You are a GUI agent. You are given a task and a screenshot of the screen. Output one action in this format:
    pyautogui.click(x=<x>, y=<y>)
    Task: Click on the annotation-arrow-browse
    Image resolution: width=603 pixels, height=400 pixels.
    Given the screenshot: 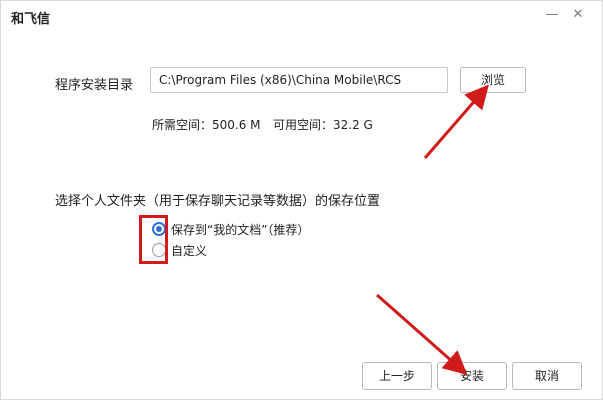 What is the action you would take?
    pyautogui.click(x=456, y=121)
    